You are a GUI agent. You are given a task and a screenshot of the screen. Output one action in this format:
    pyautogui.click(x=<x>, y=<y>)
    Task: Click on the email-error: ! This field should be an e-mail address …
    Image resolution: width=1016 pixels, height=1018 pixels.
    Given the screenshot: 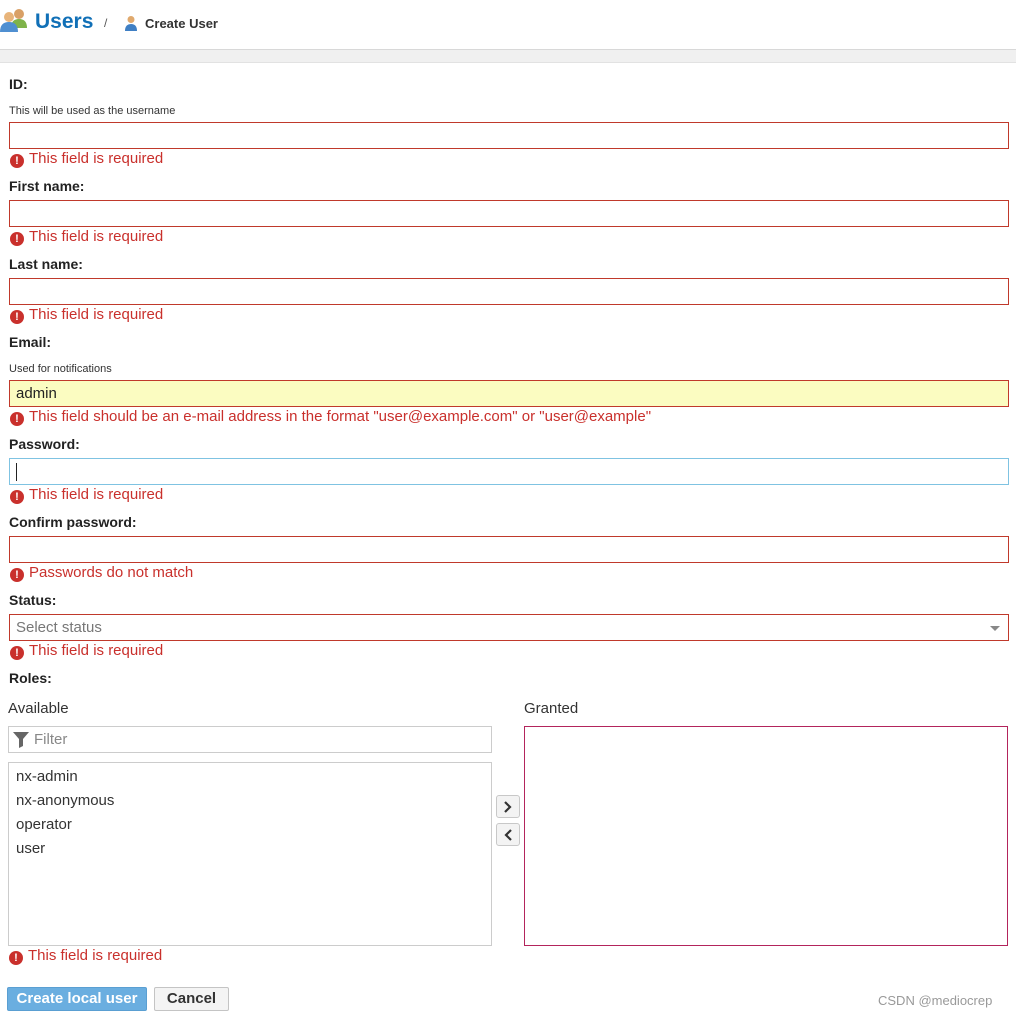 What is the action you would take?
    pyautogui.click(x=330, y=417)
    